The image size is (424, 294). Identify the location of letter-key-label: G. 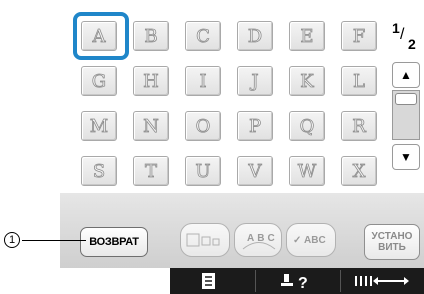
(99, 81).